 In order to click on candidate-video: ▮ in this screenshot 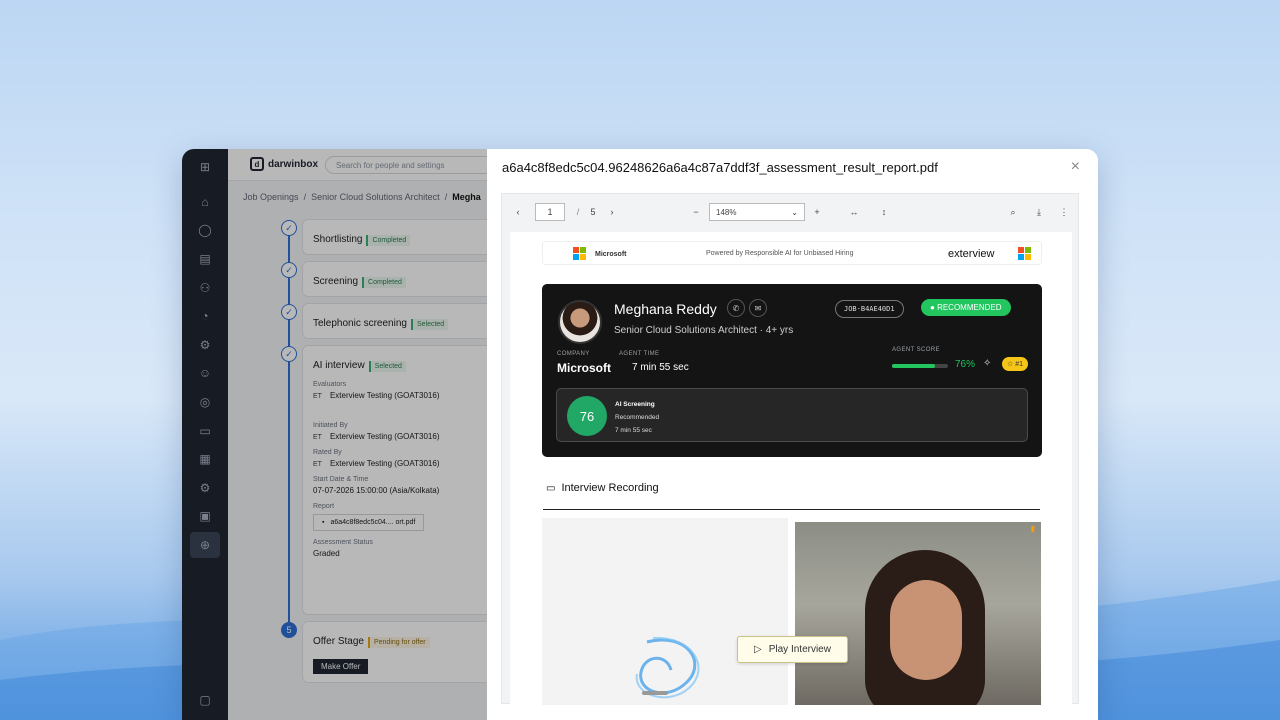, I will do `click(918, 613)`.